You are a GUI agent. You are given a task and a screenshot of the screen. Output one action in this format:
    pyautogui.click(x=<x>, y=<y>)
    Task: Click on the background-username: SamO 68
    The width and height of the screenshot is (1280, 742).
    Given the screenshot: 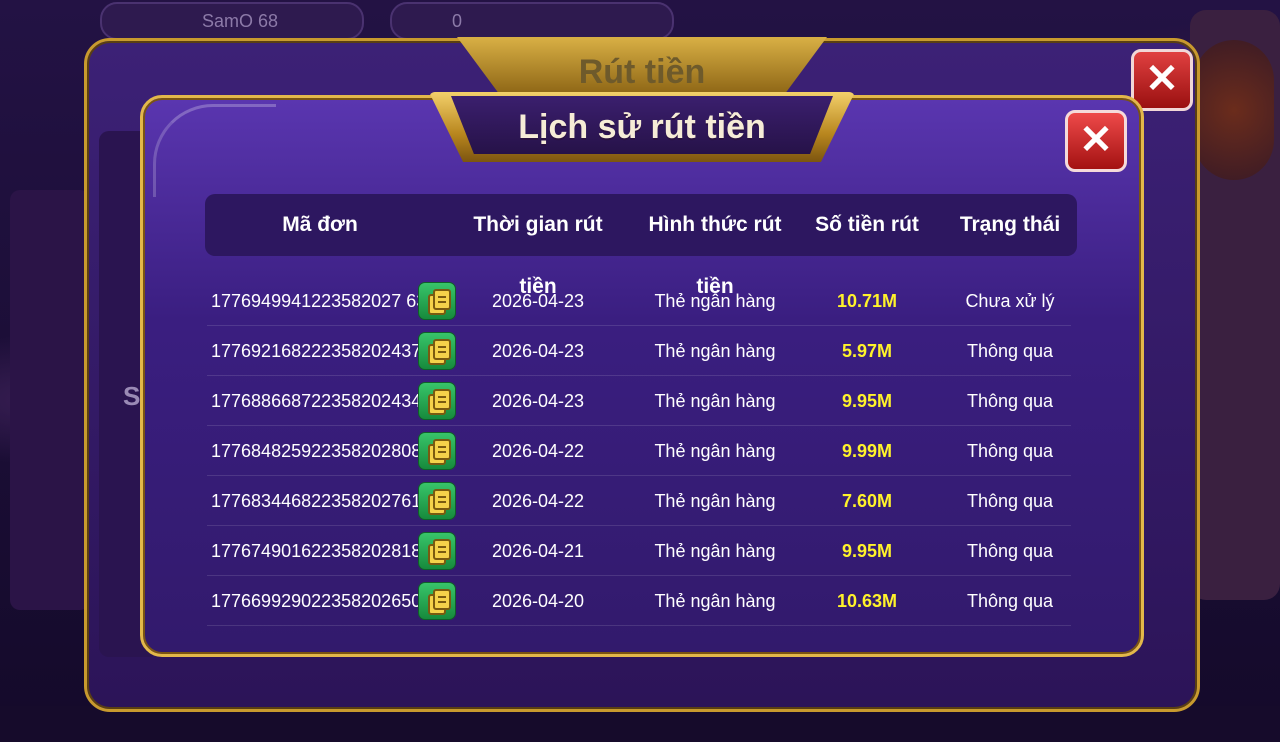 What is the action you would take?
    pyautogui.click(x=240, y=21)
    